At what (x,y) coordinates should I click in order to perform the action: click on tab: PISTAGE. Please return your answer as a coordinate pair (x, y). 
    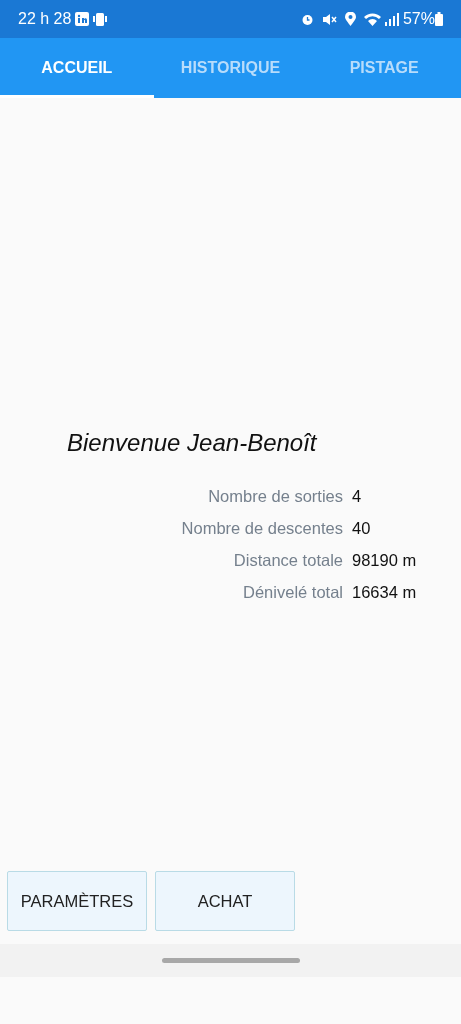
    Looking at the image, I should click on (384, 68).